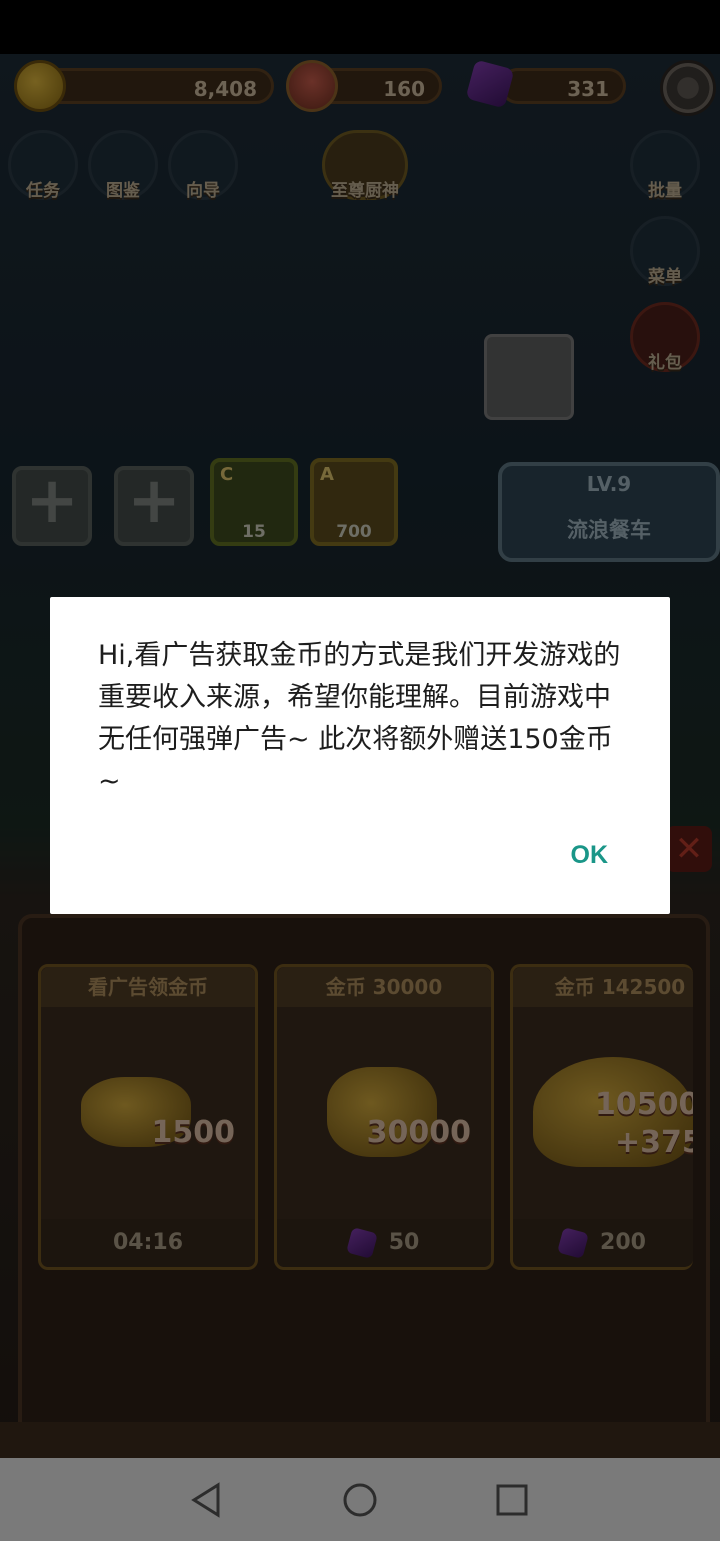 The image size is (720, 1541). Describe the element at coordinates (360, 27) in the screenshot. I see `status-bar` at that location.